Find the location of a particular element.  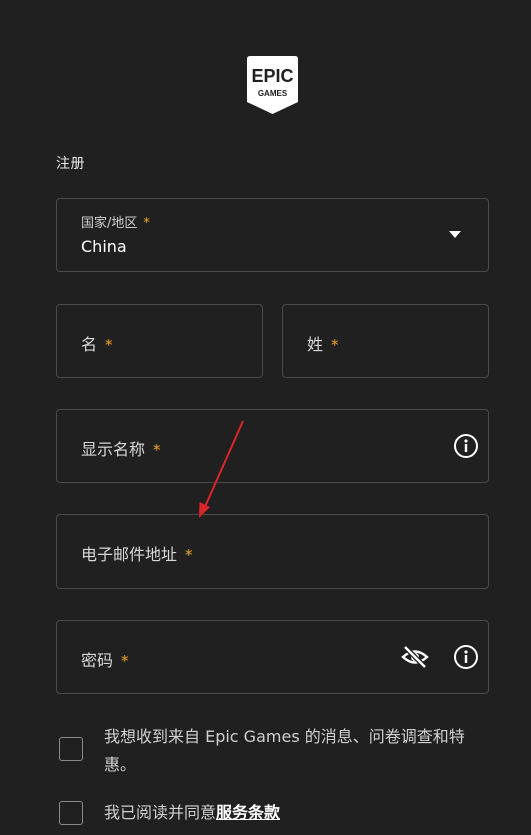

display-name-label: 显示名称 * is located at coordinates (121, 448).